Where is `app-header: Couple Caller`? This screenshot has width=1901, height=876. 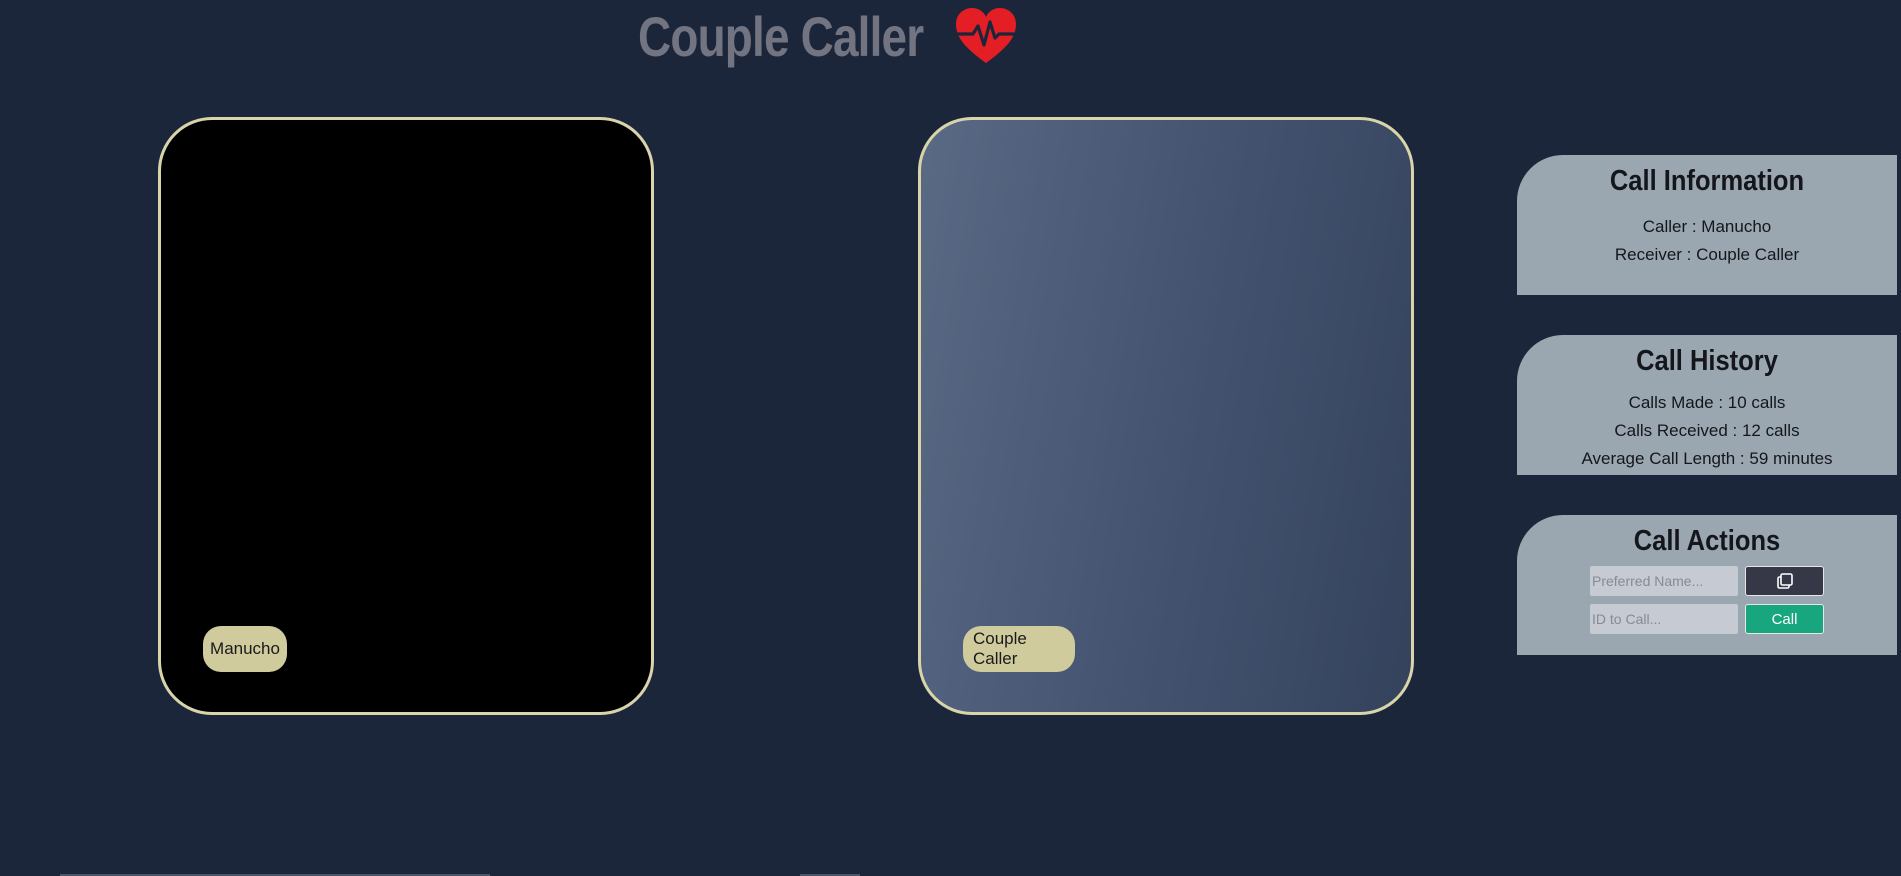 app-header: Couple Caller is located at coordinates (828, 36).